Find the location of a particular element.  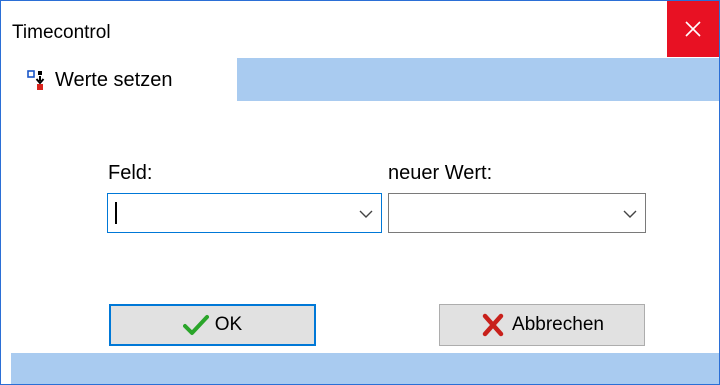

checkmark-icon is located at coordinates (195, 325).